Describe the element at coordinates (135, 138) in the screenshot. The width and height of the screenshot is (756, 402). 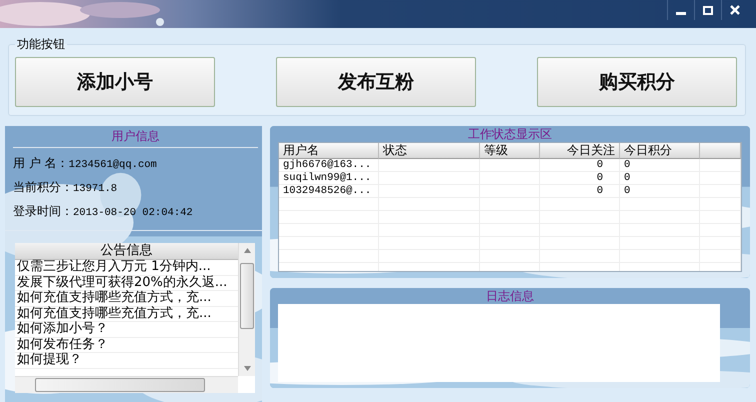
I see `panel-title: 用户信息` at that location.